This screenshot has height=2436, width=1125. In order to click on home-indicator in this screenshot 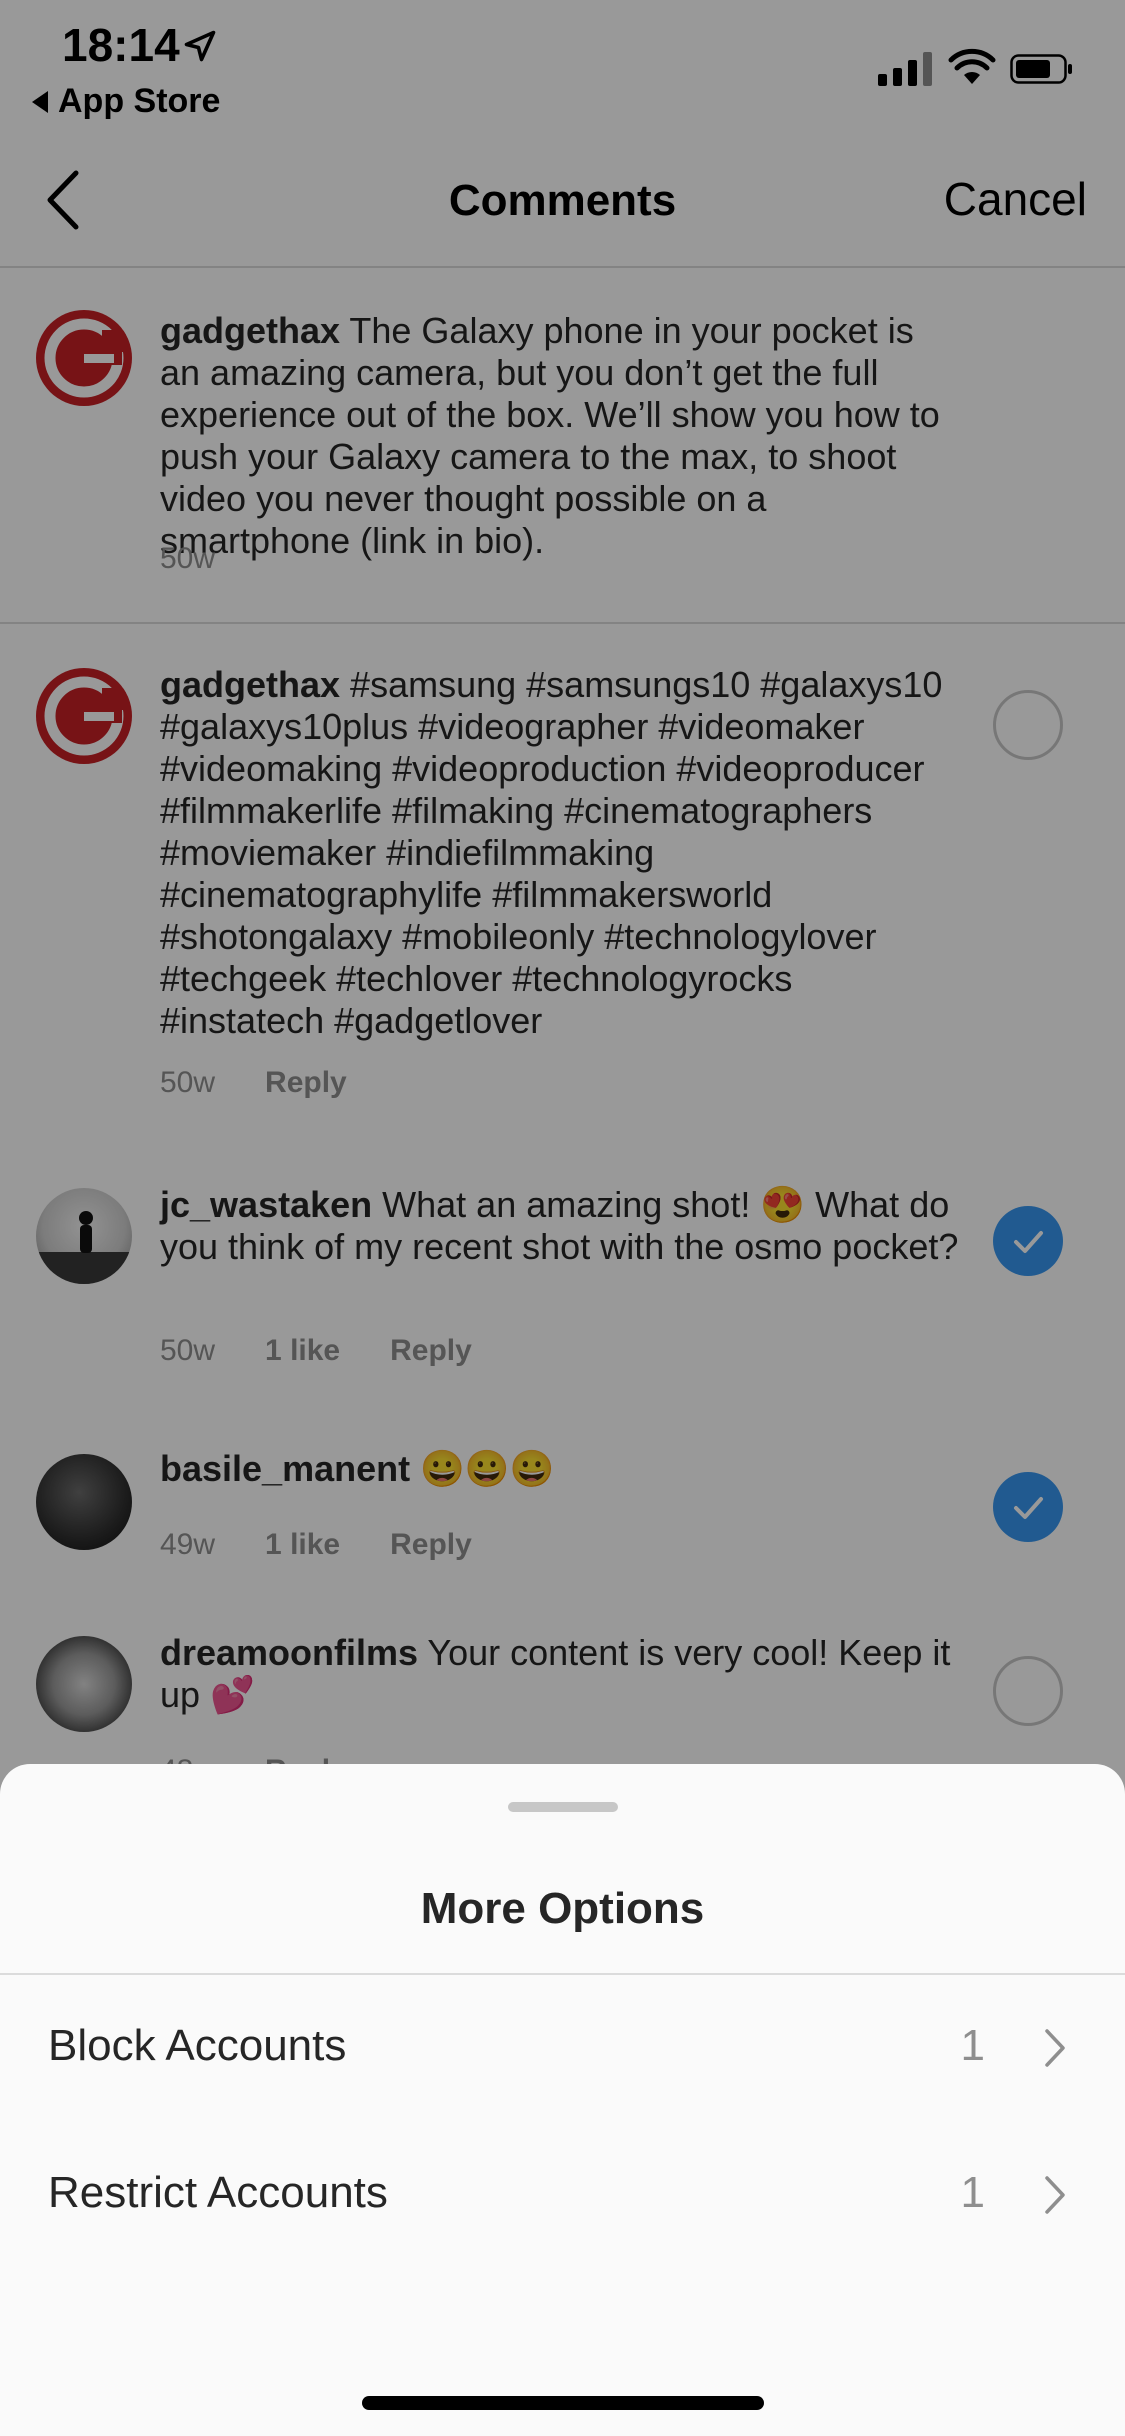, I will do `click(563, 2403)`.